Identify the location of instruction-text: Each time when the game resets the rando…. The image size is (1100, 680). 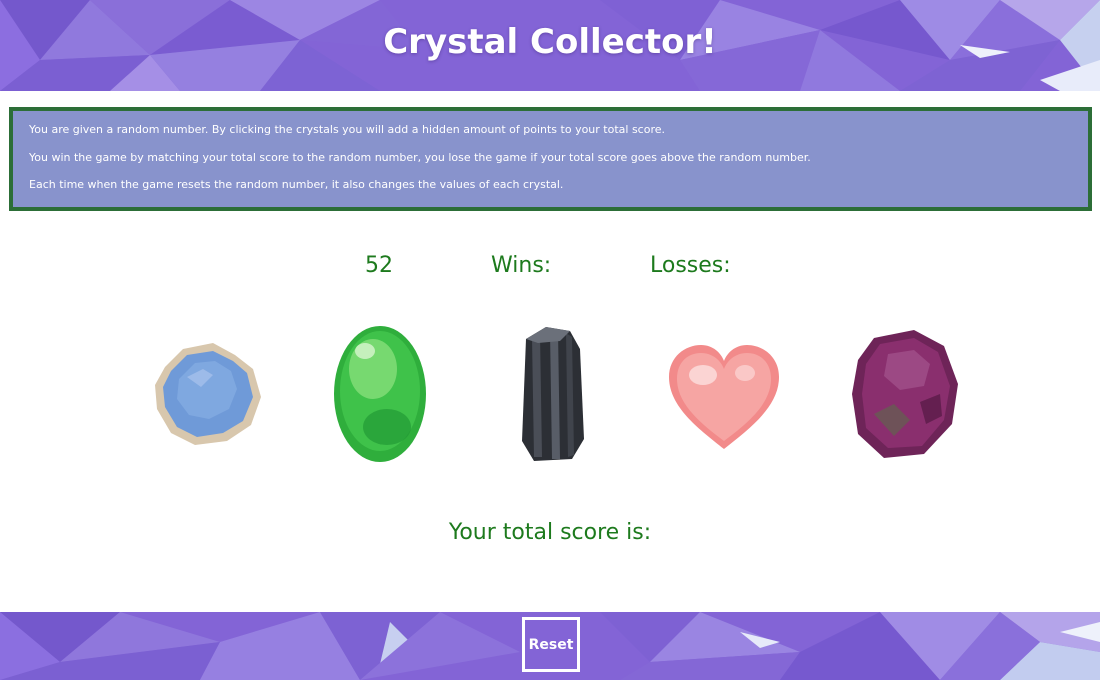
(296, 184).